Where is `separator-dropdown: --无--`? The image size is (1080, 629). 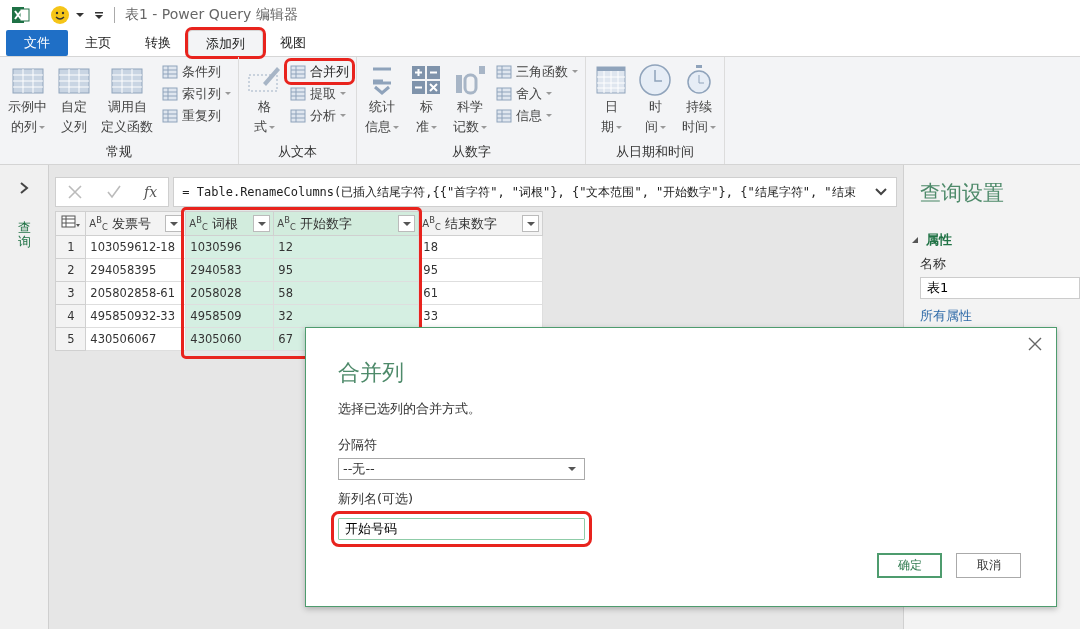 separator-dropdown: --无-- is located at coordinates (461, 469).